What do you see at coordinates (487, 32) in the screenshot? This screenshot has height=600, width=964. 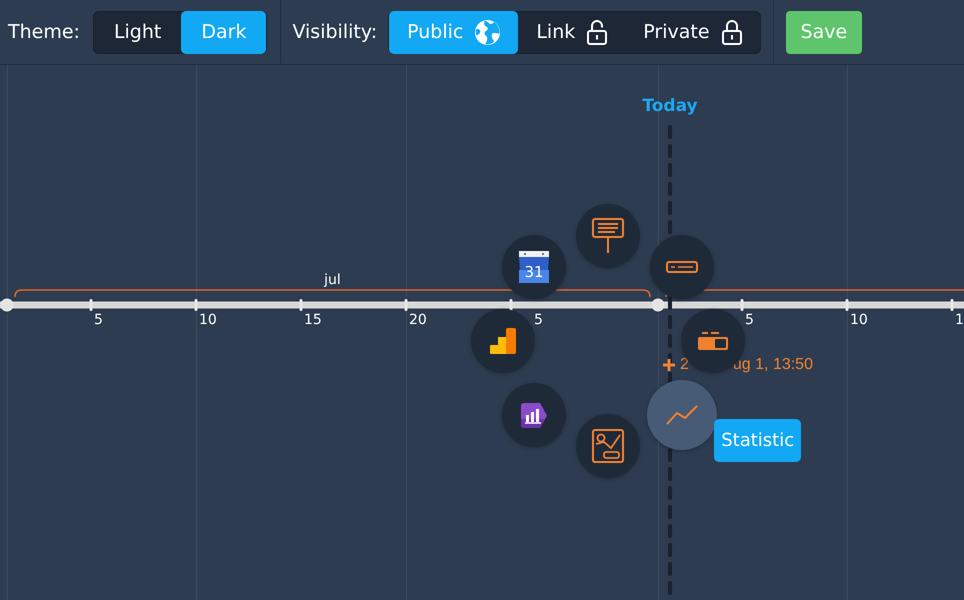 I see `globe-icon` at bounding box center [487, 32].